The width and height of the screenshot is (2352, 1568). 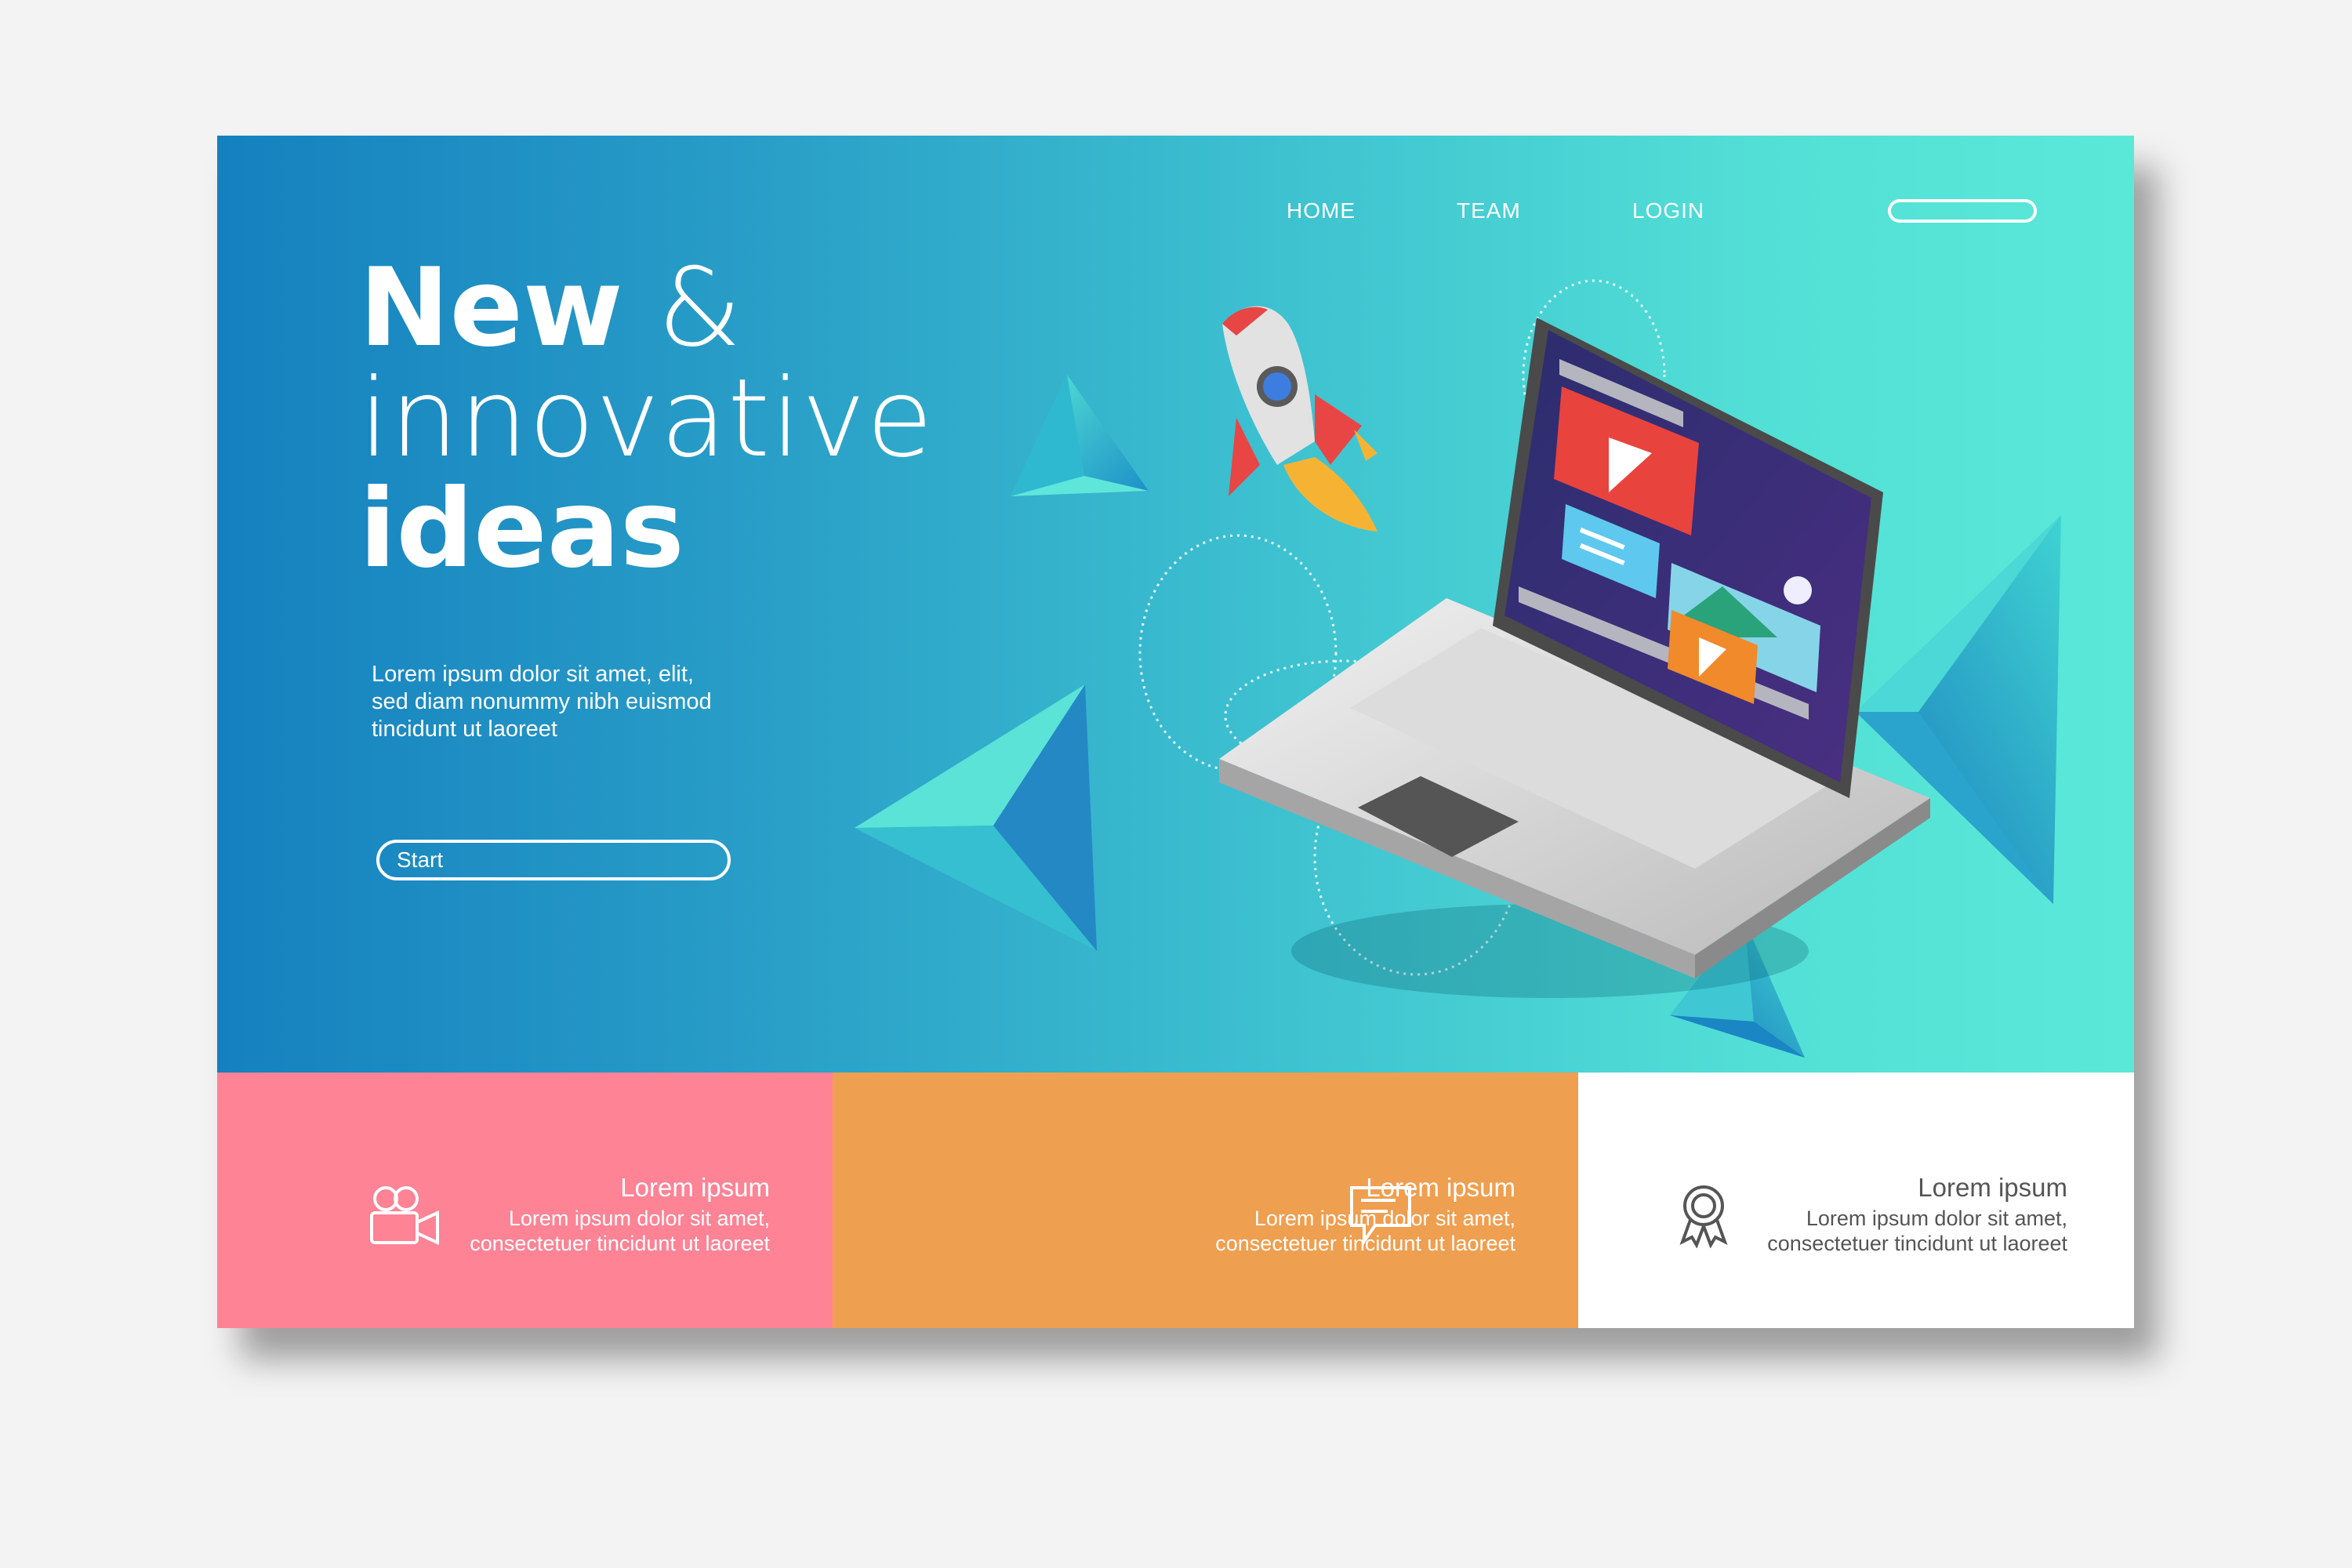 What do you see at coordinates (553, 860) in the screenshot?
I see `start-button: Start` at bounding box center [553, 860].